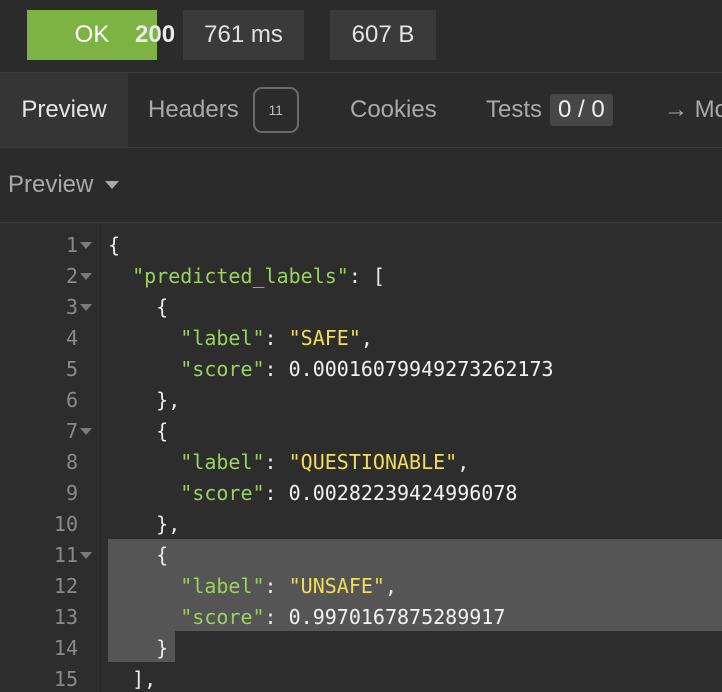 The image size is (722, 692). I want to click on response-size-badge: 607 B, so click(383, 35).